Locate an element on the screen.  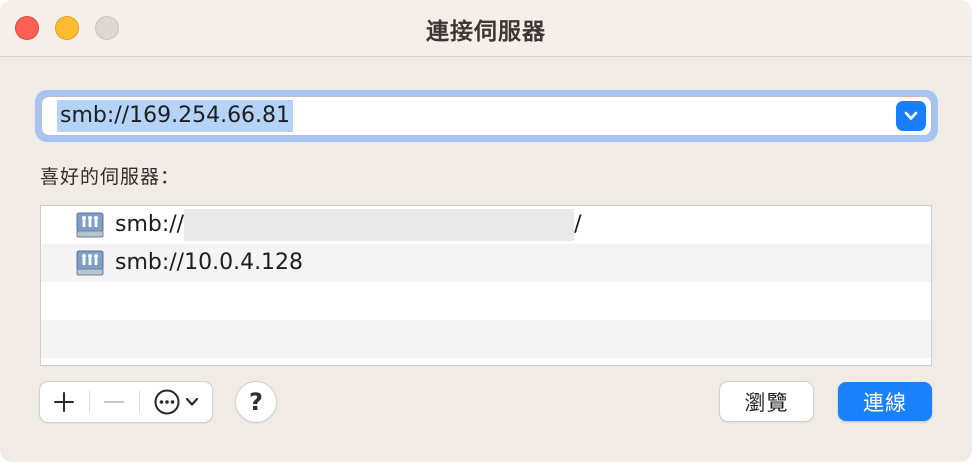
recent-servers-dropdown-button is located at coordinates (911, 116).